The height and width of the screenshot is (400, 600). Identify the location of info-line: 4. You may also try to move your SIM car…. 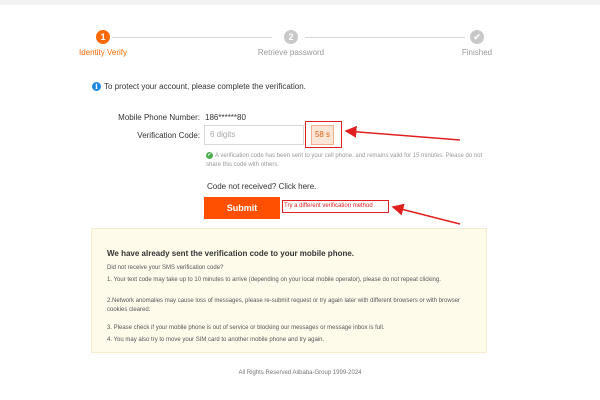
(216, 340).